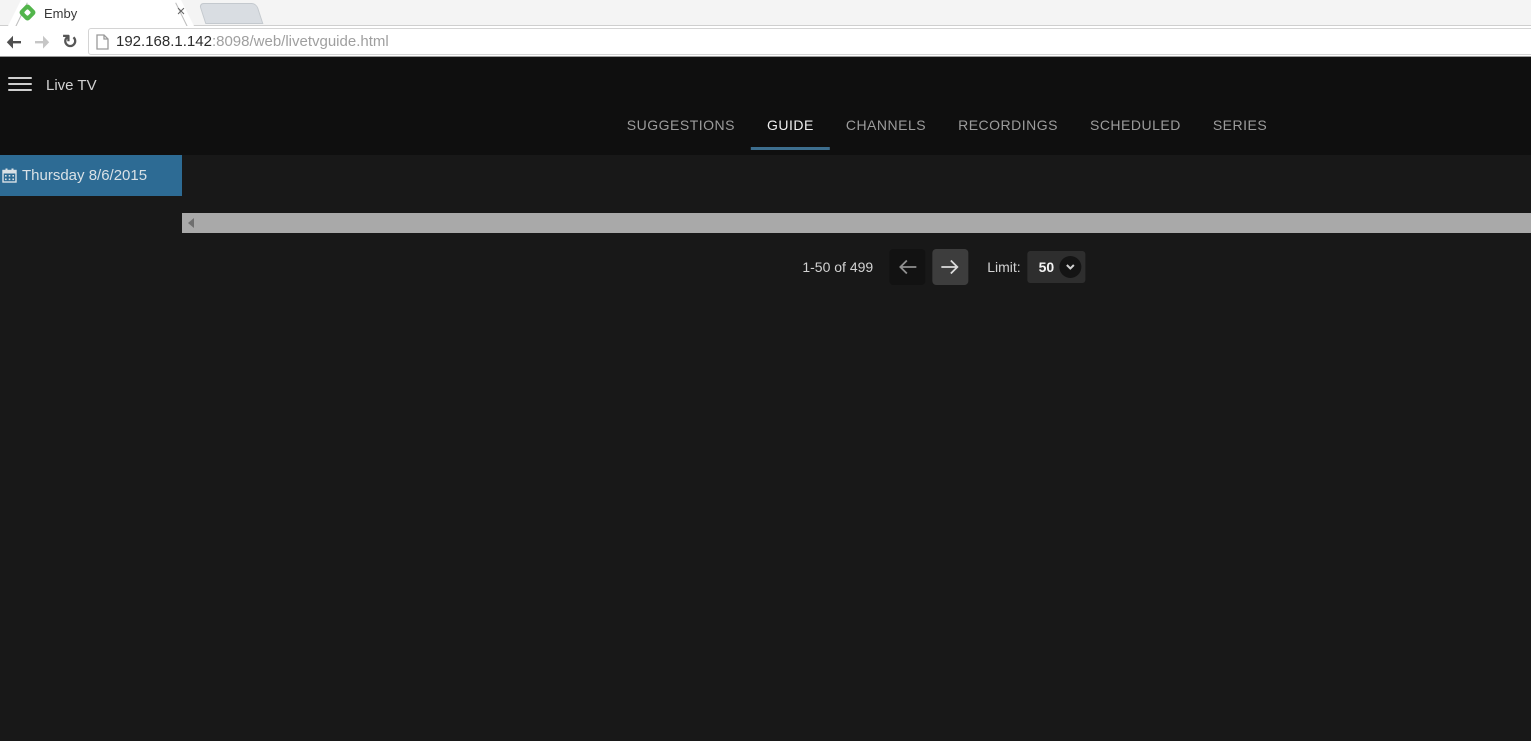 This screenshot has width=1531, height=741. I want to click on back-icon, so click(13, 42).